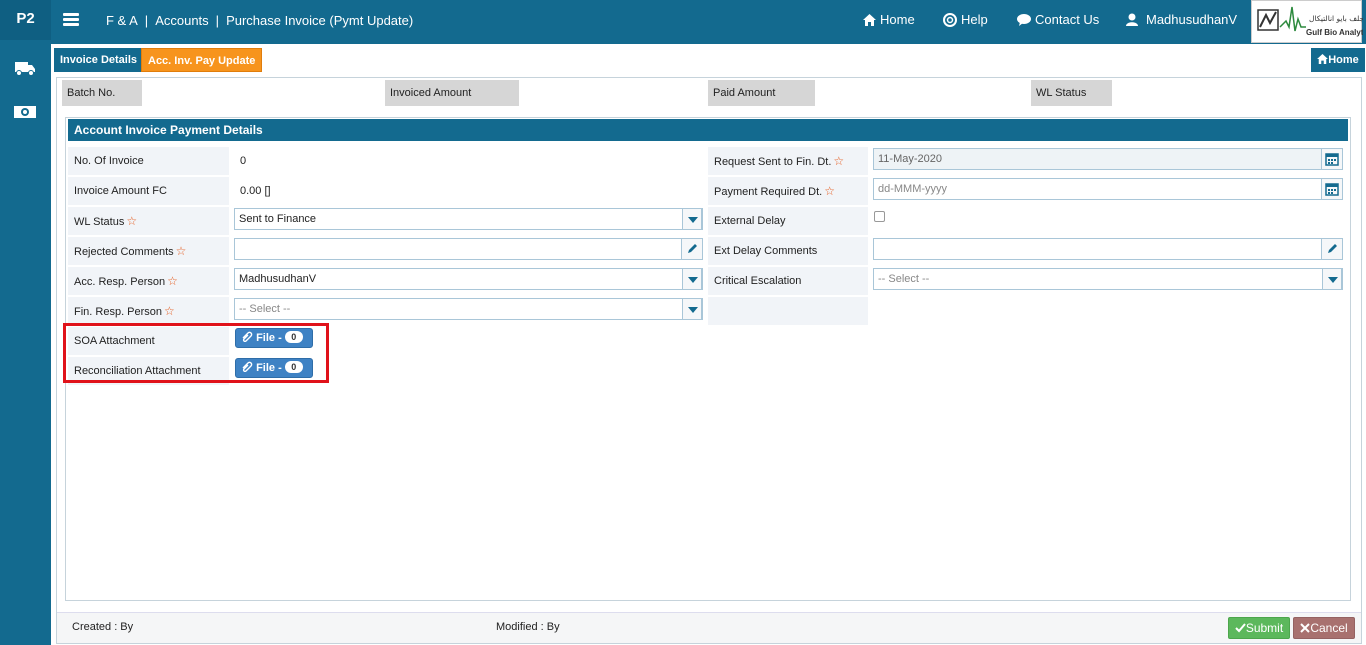 The image size is (1366, 645). What do you see at coordinates (122, 20) in the screenshot?
I see `breadcrumb-item: F & A` at bounding box center [122, 20].